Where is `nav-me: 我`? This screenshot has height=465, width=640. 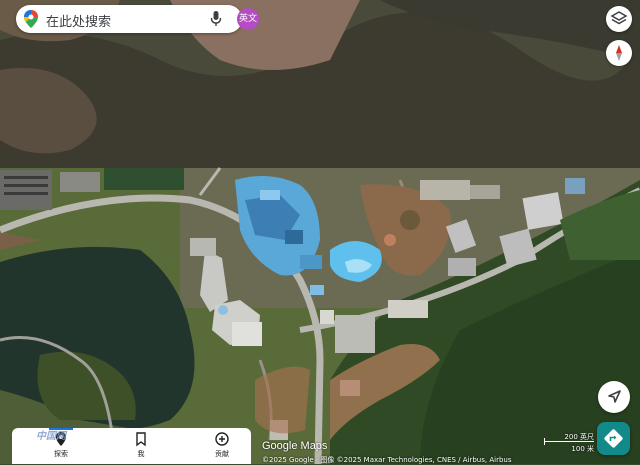 nav-me: 我 is located at coordinates (141, 445).